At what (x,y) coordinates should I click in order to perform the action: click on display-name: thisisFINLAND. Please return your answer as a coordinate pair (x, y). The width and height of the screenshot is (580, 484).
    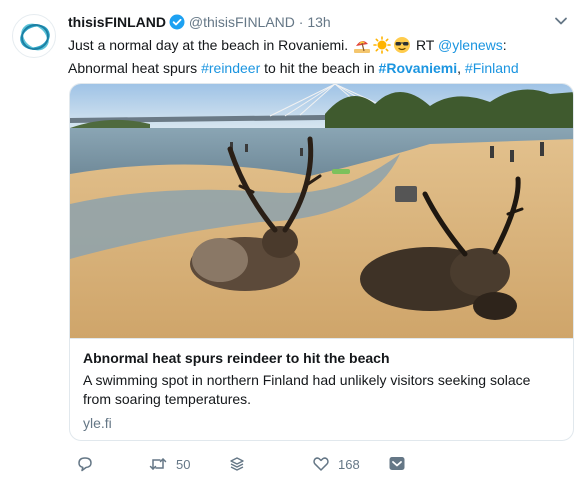
    Looking at the image, I should click on (117, 22).